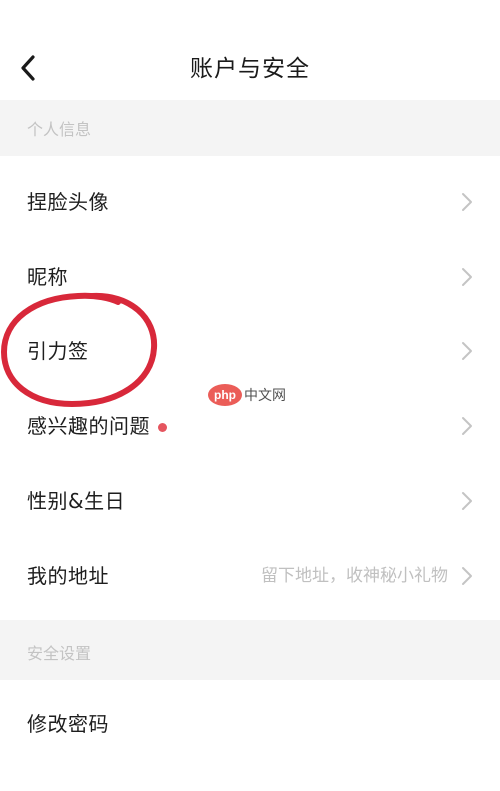 This screenshot has width=500, height=791. What do you see at coordinates (265, 396) in the screenshot?
I see `watermark-text: 中文网` at bounding box center [265, 396].